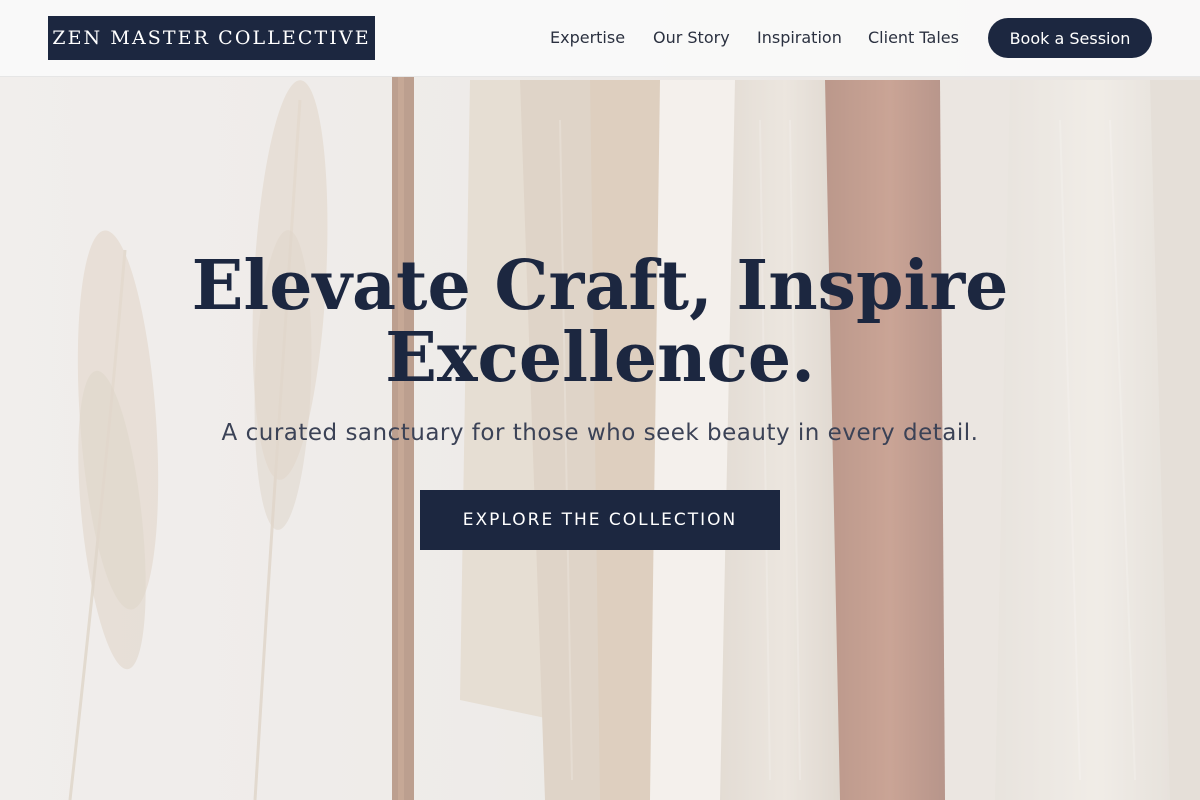 The width and height of the screenshot is (1200, 800). I want to click on hero-headline-line-1: Elevate Craft, Inspire, so click(600, 286).